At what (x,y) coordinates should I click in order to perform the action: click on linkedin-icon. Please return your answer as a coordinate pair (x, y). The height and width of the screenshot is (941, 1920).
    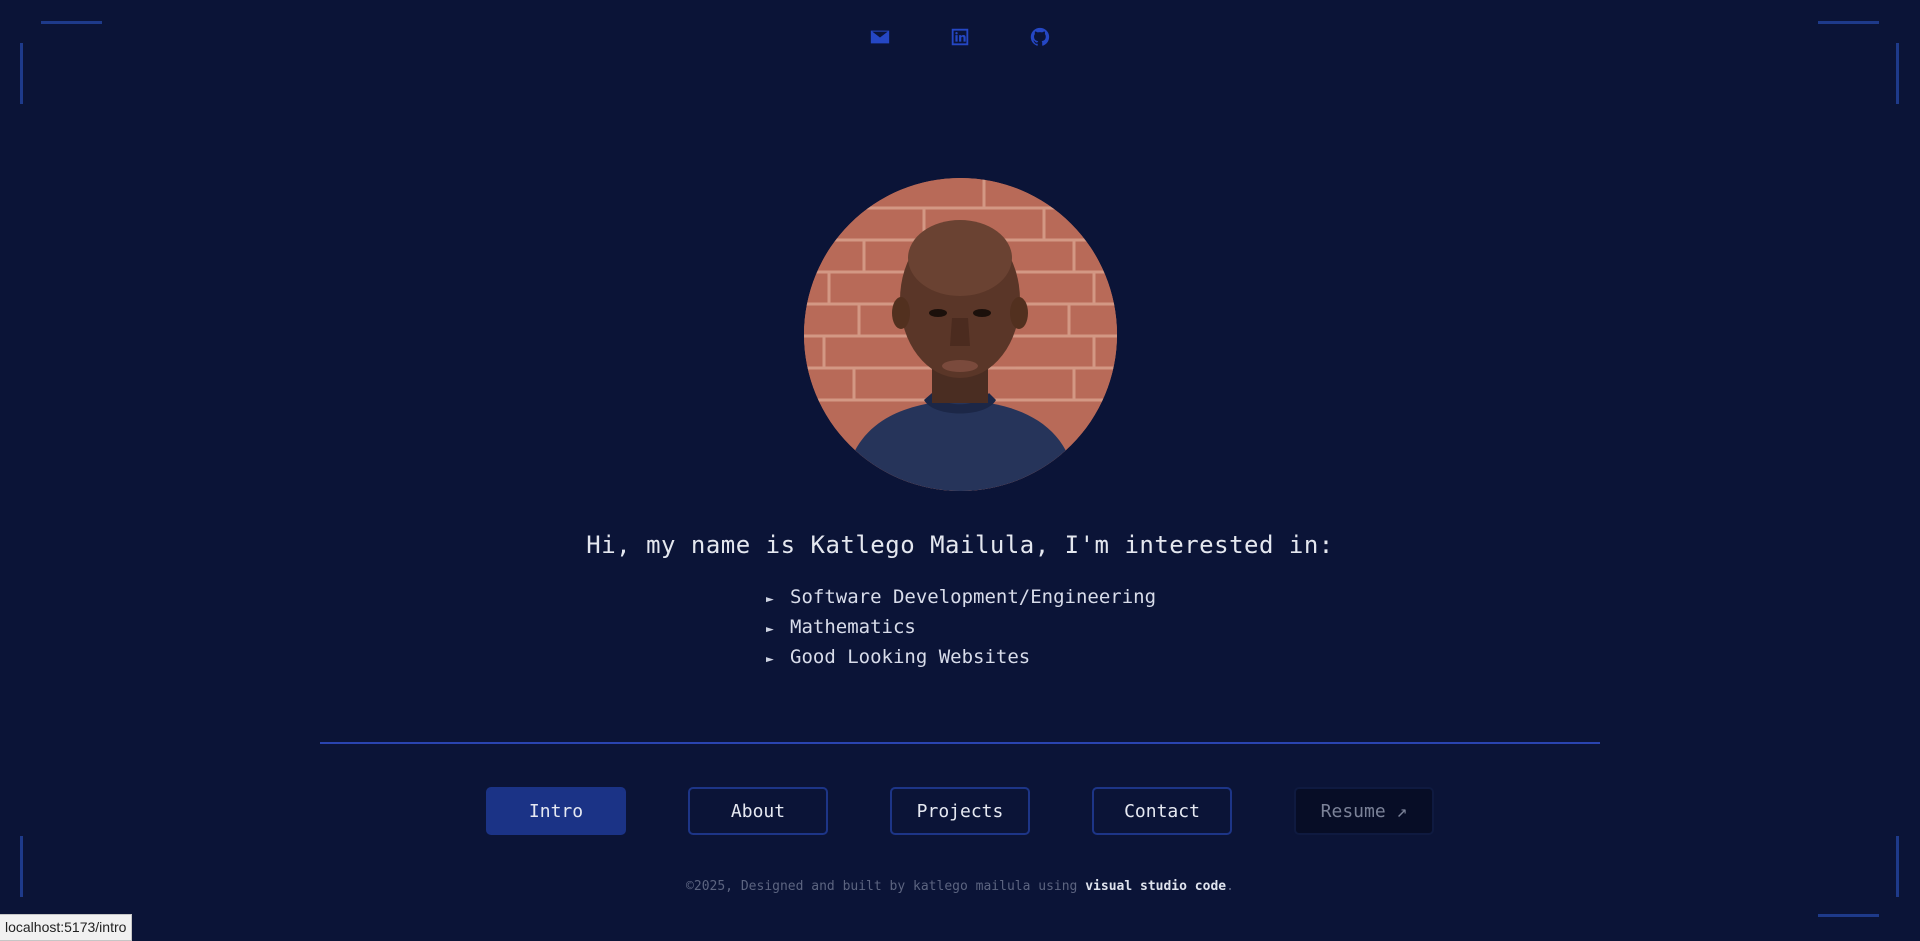
    Looking at the image, I should click on (960, 37).